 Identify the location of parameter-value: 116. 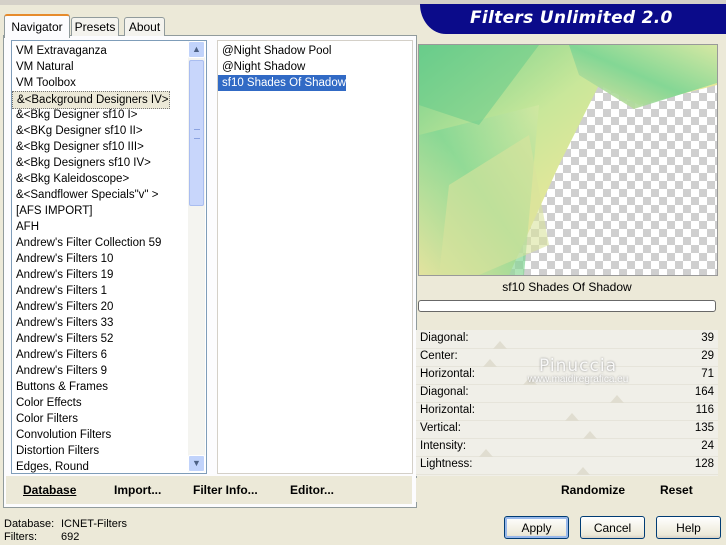
(704, 410).